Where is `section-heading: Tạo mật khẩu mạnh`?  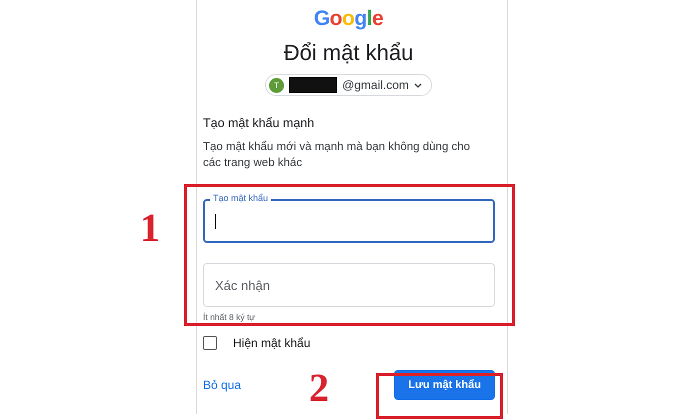
section-heading: Tạo mật khẩu mạnh is located at coordinates (259, 123).